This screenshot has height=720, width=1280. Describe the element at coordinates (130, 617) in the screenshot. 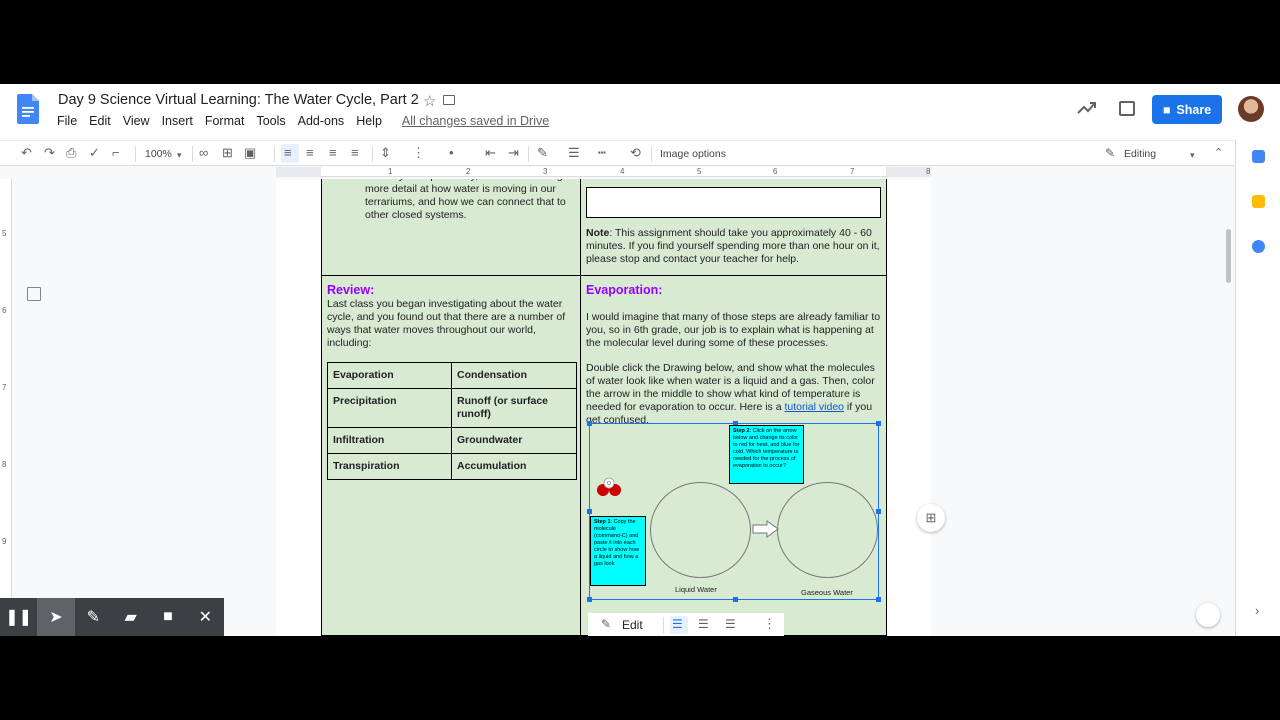

I see `highlighter-icon: ▰` at that location.